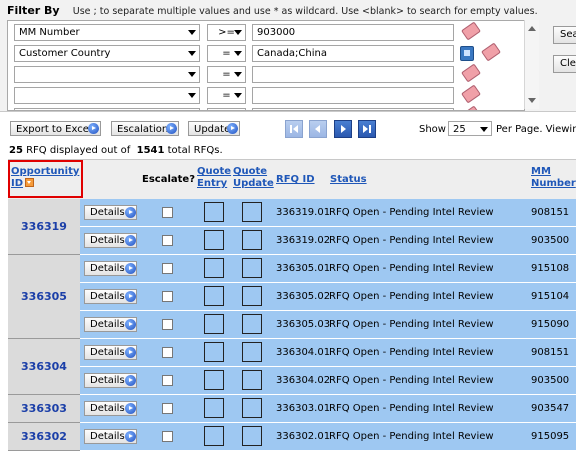 This screenshot has width=576, height=457. I want to click on first-page-arrow-icon, so click(295, 129).